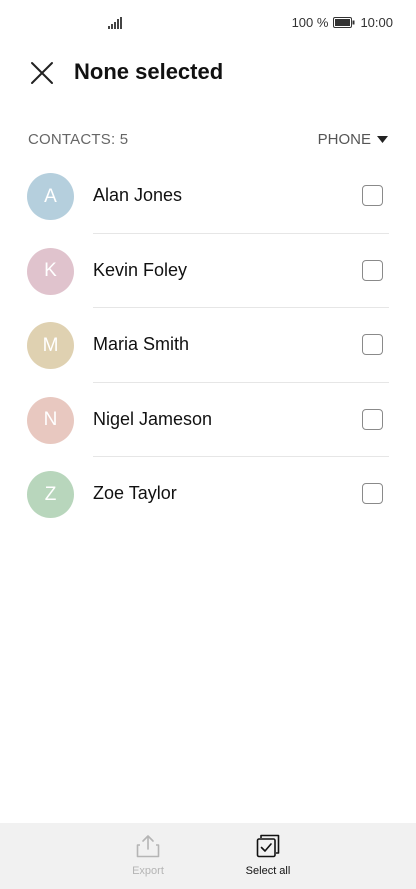 This screenshot has width=416, height=889. I want to click on close-icon, so click(42, 73).